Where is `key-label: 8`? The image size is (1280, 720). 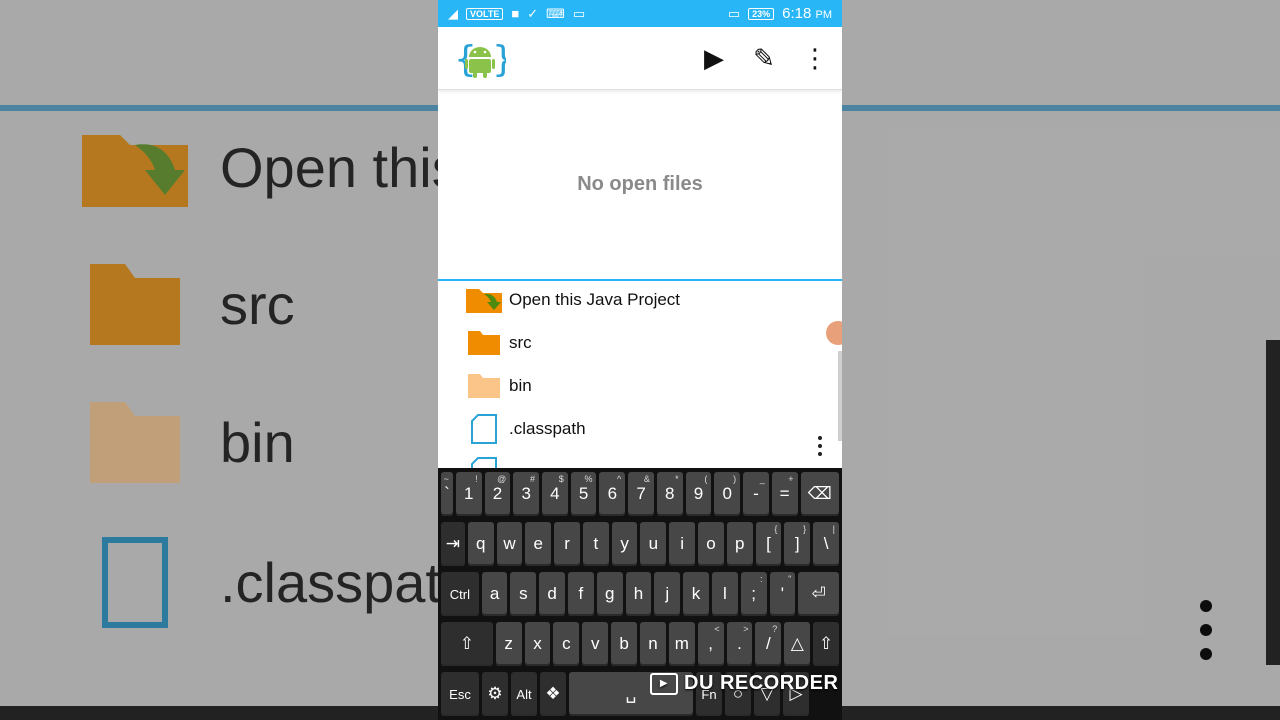 key-label: 8 is located at coordinates (670, 493).